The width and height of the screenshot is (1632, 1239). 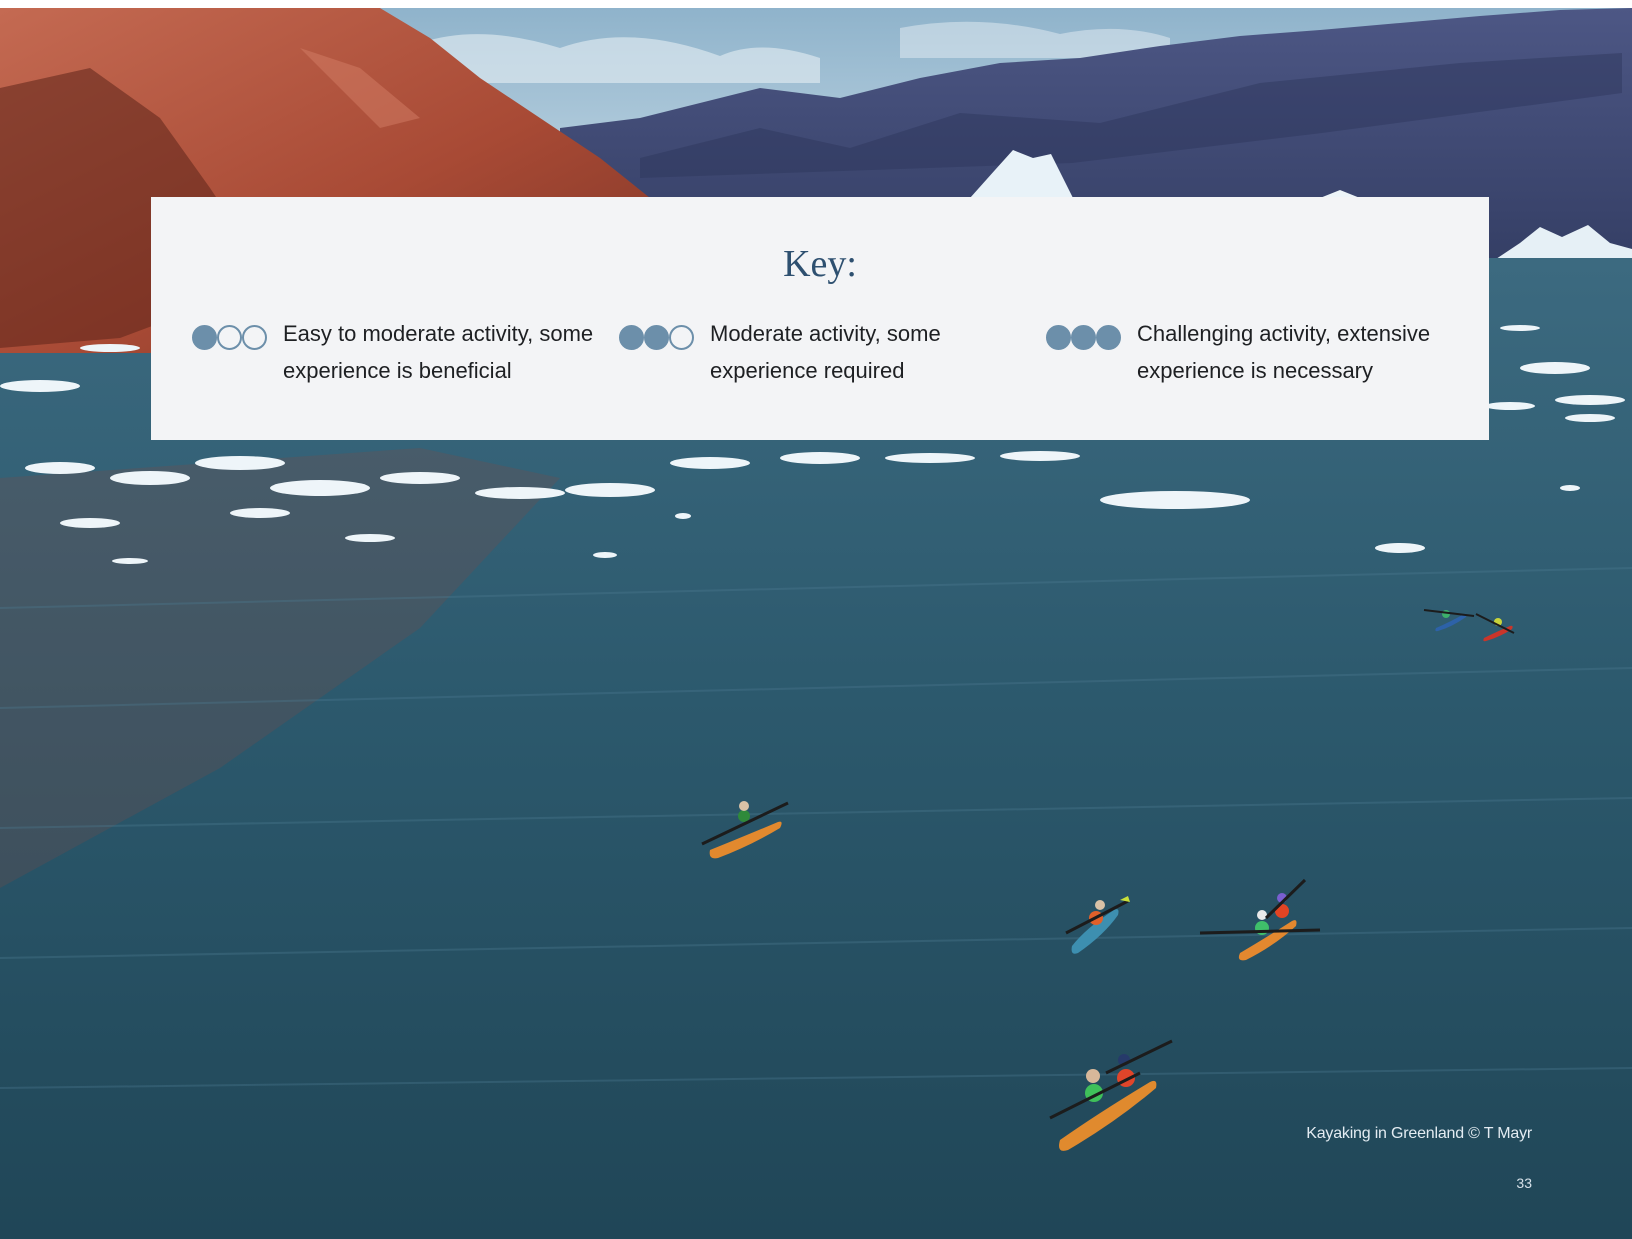 I want to click on page-number: 33, so click(x=1524, y=1183).